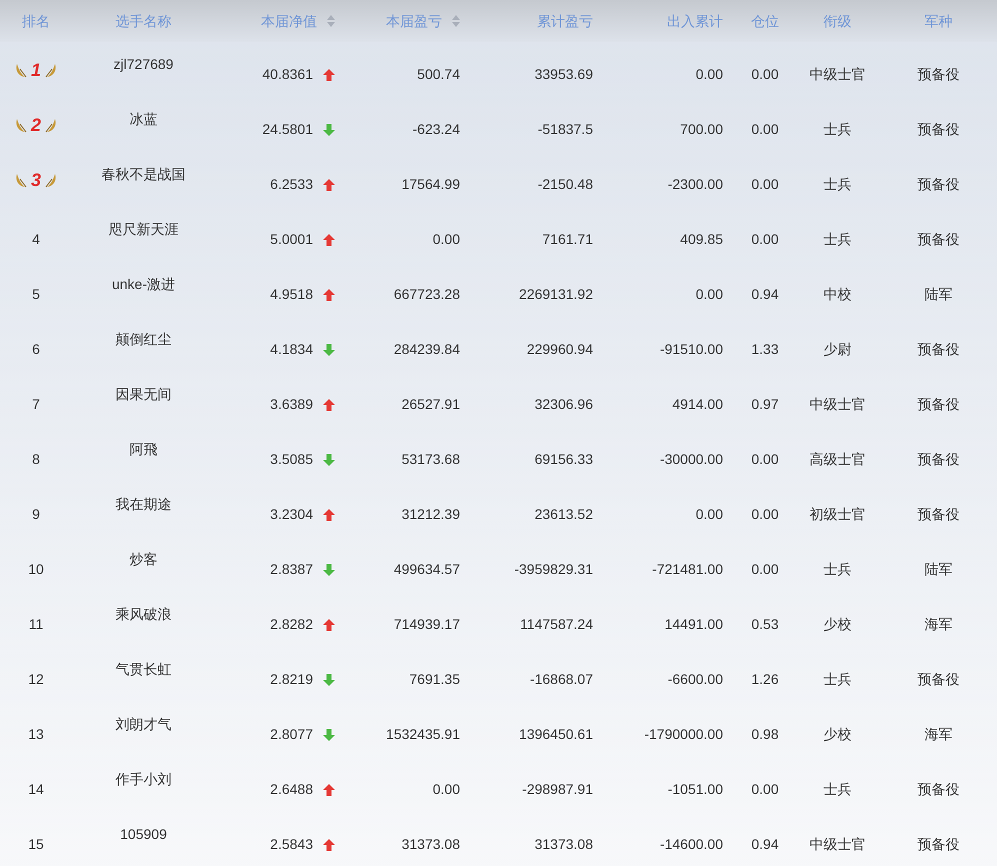 The width and height of the screenshot is (997, 866). I want to click on table-cell-text: 2.6488, so click(291, 789).